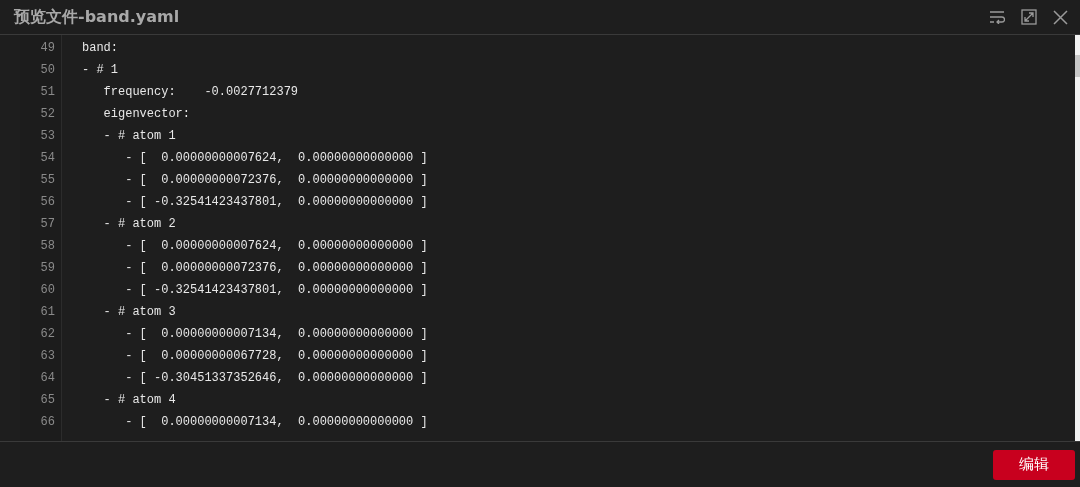 The image size is (1080, 487). Describe the element at coordinates (47, 136) in the screenshot. I see `line-number: 53` at that location.